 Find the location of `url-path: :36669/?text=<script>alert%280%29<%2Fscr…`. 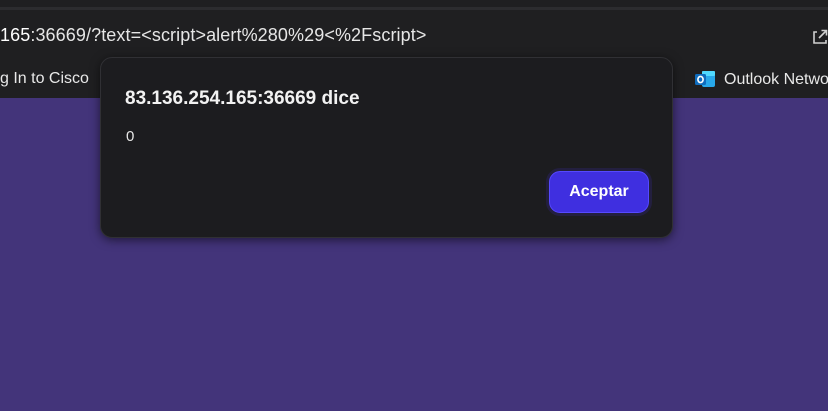

url-path: :36669/?text=<script>alert%280%29<%2Fscr… is located at coordinates (228, 35).